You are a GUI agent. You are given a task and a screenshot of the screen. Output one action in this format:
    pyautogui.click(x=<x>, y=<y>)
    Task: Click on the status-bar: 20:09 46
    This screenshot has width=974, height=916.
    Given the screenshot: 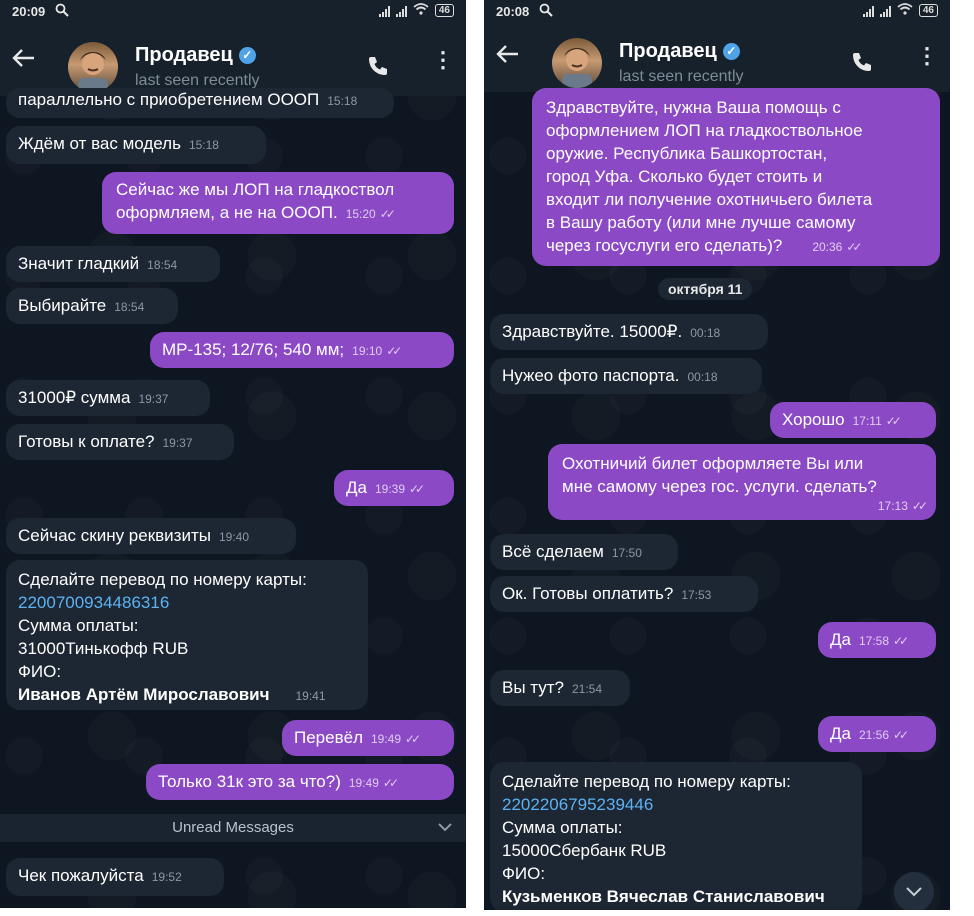 What is the action you would take?
    pyautogui.click(x=233, y=11)
    